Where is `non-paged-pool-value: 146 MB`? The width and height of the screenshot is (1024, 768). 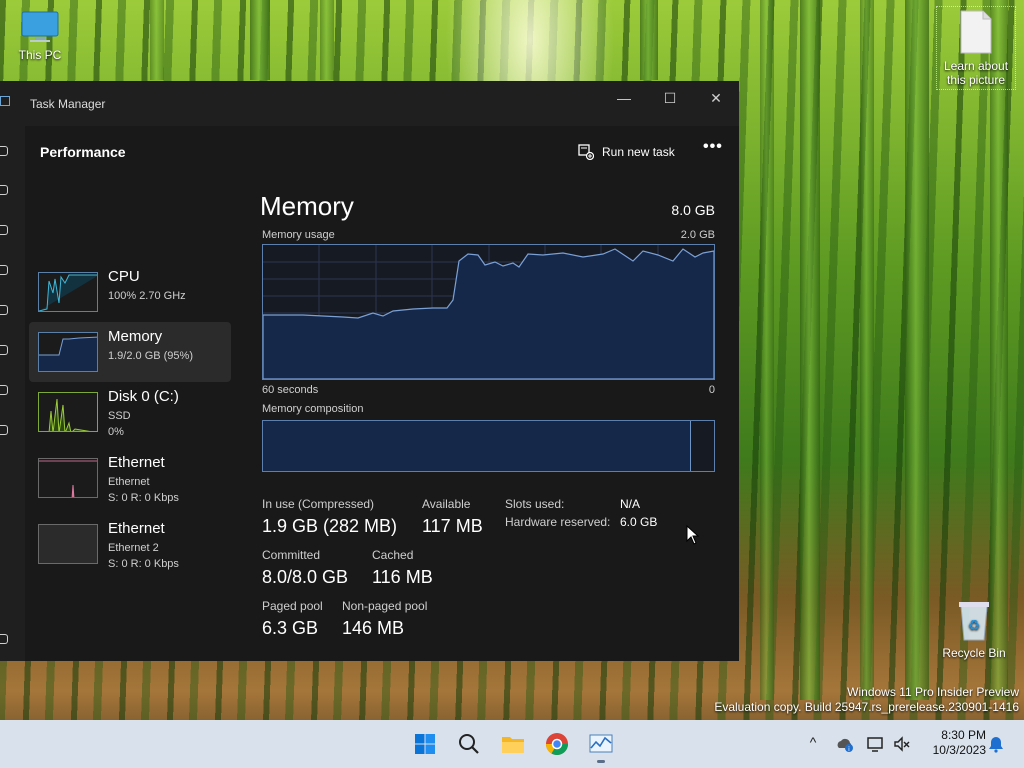
non-paged-pool-value: 146 MB is located at coordinates (373, 628).